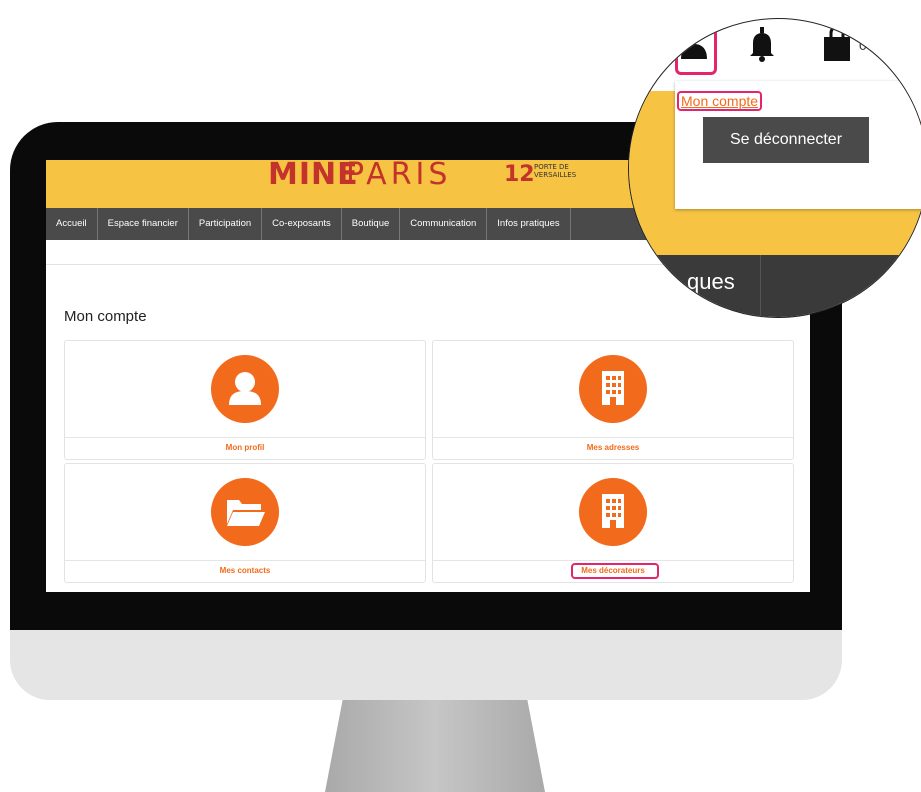 The width and height of the screenshot is (921, 792). I want to click on card-mon-profil: Mon profil, so click(245, 400).